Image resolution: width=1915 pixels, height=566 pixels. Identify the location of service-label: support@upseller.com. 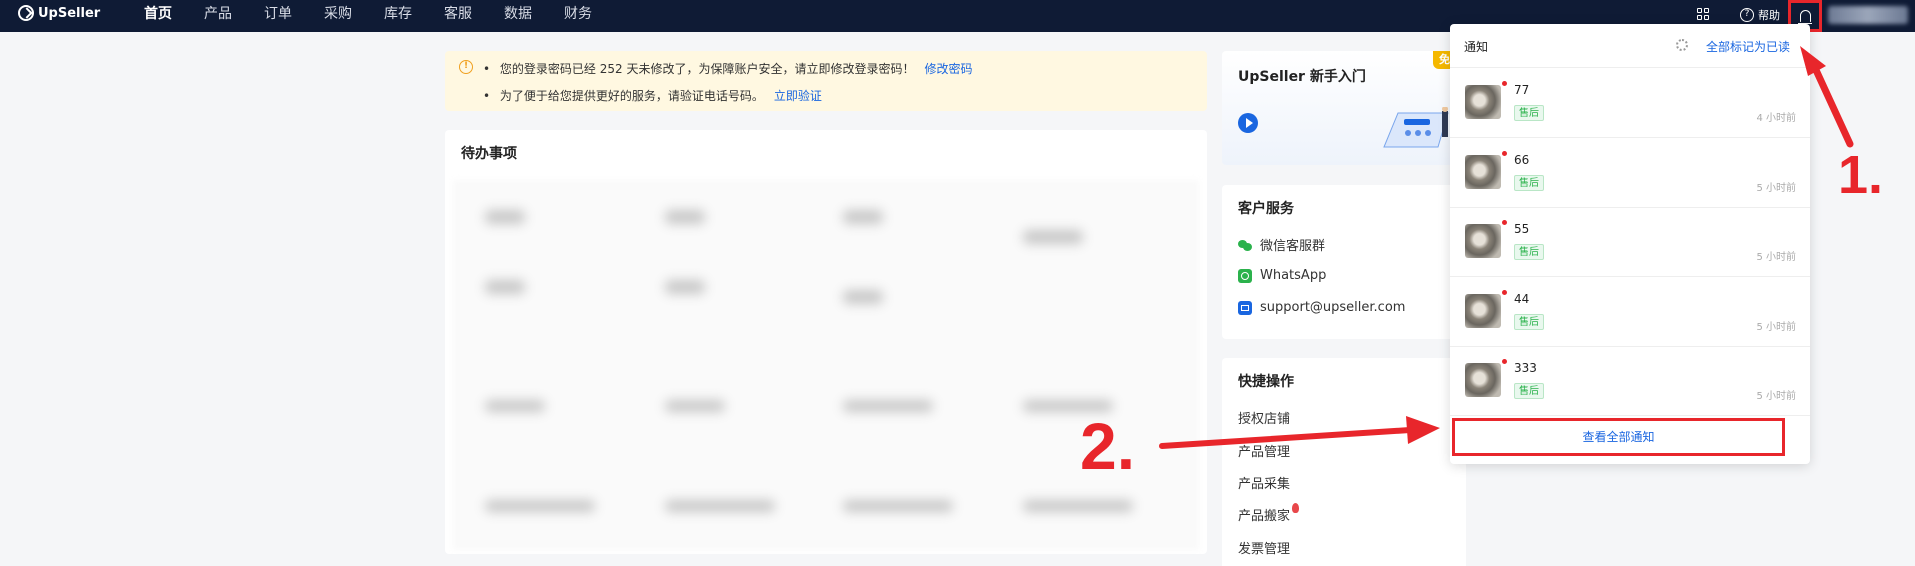
(1333, 307).